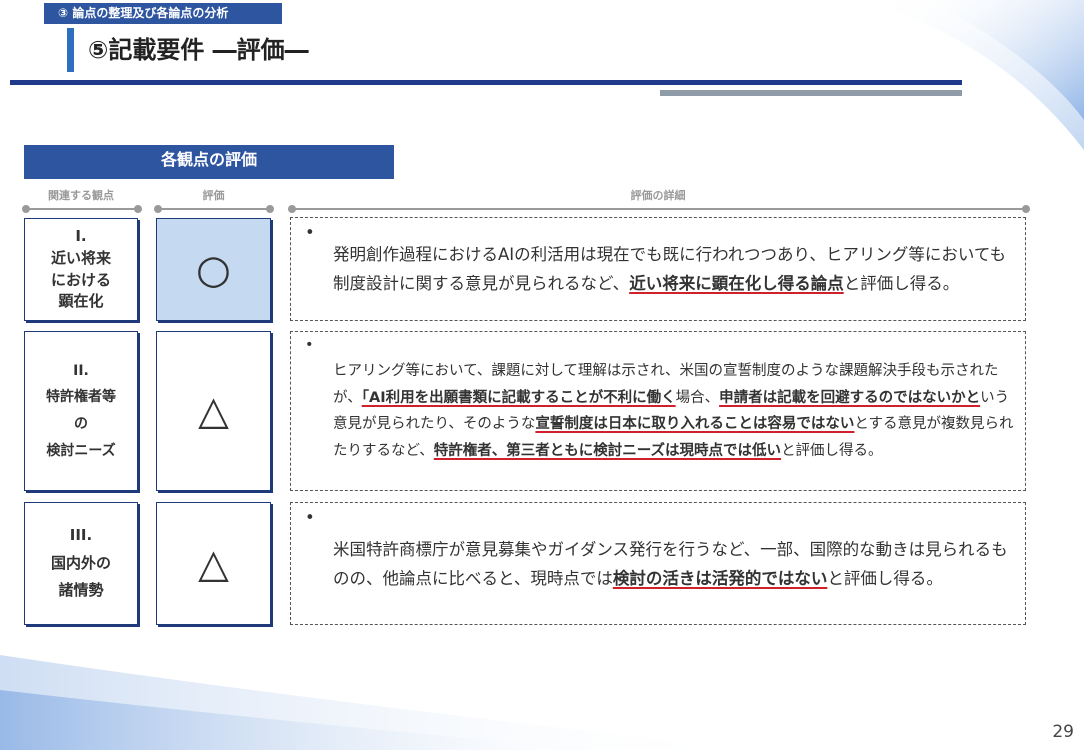  Describe the element at coordinates (198, 50) in the screenshot. I see `page-title: ⑤記載要件 ―評価―` at that location.